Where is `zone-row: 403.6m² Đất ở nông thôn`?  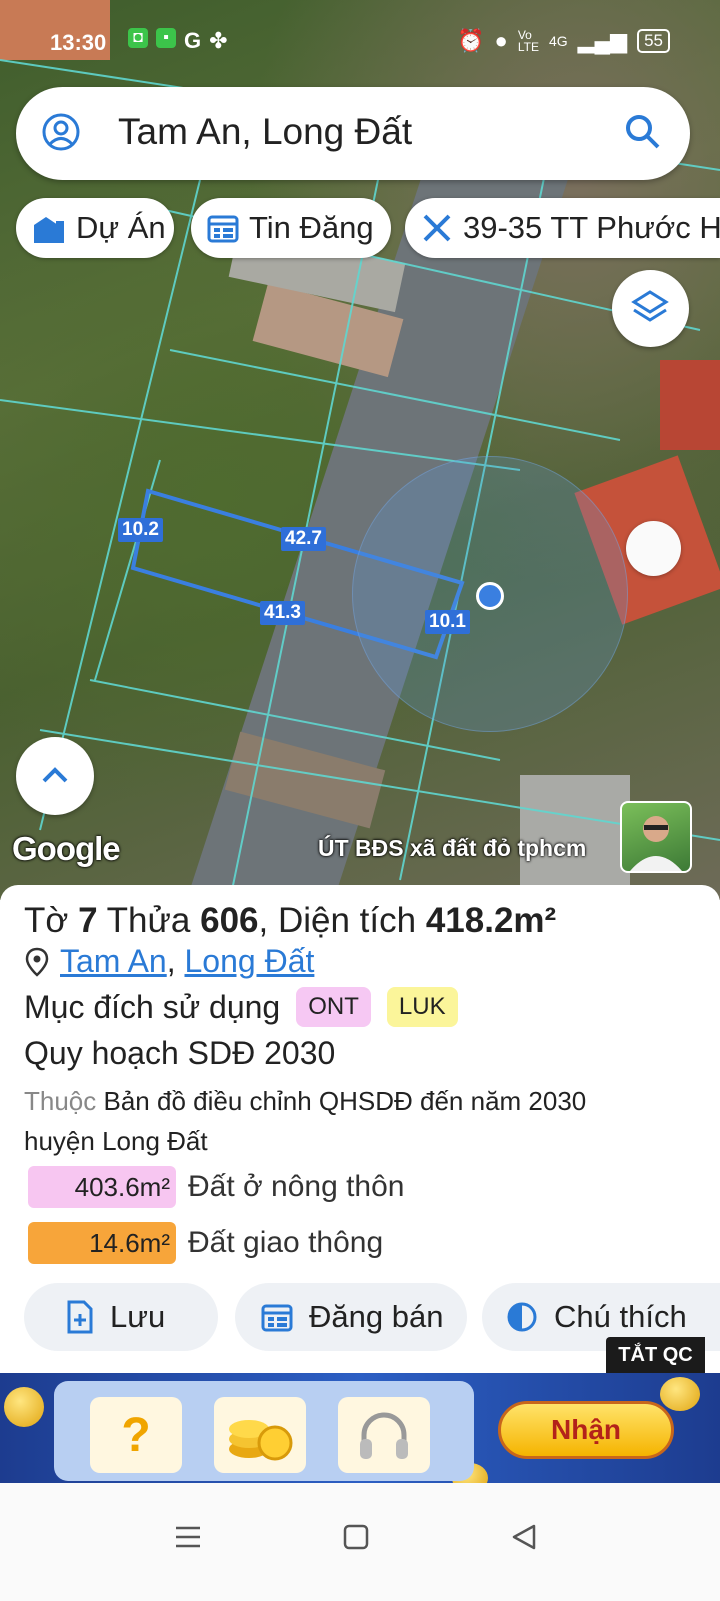
zone-row: 403.6m² Đất ở nông thôn is located at coordinates (216, 1187).